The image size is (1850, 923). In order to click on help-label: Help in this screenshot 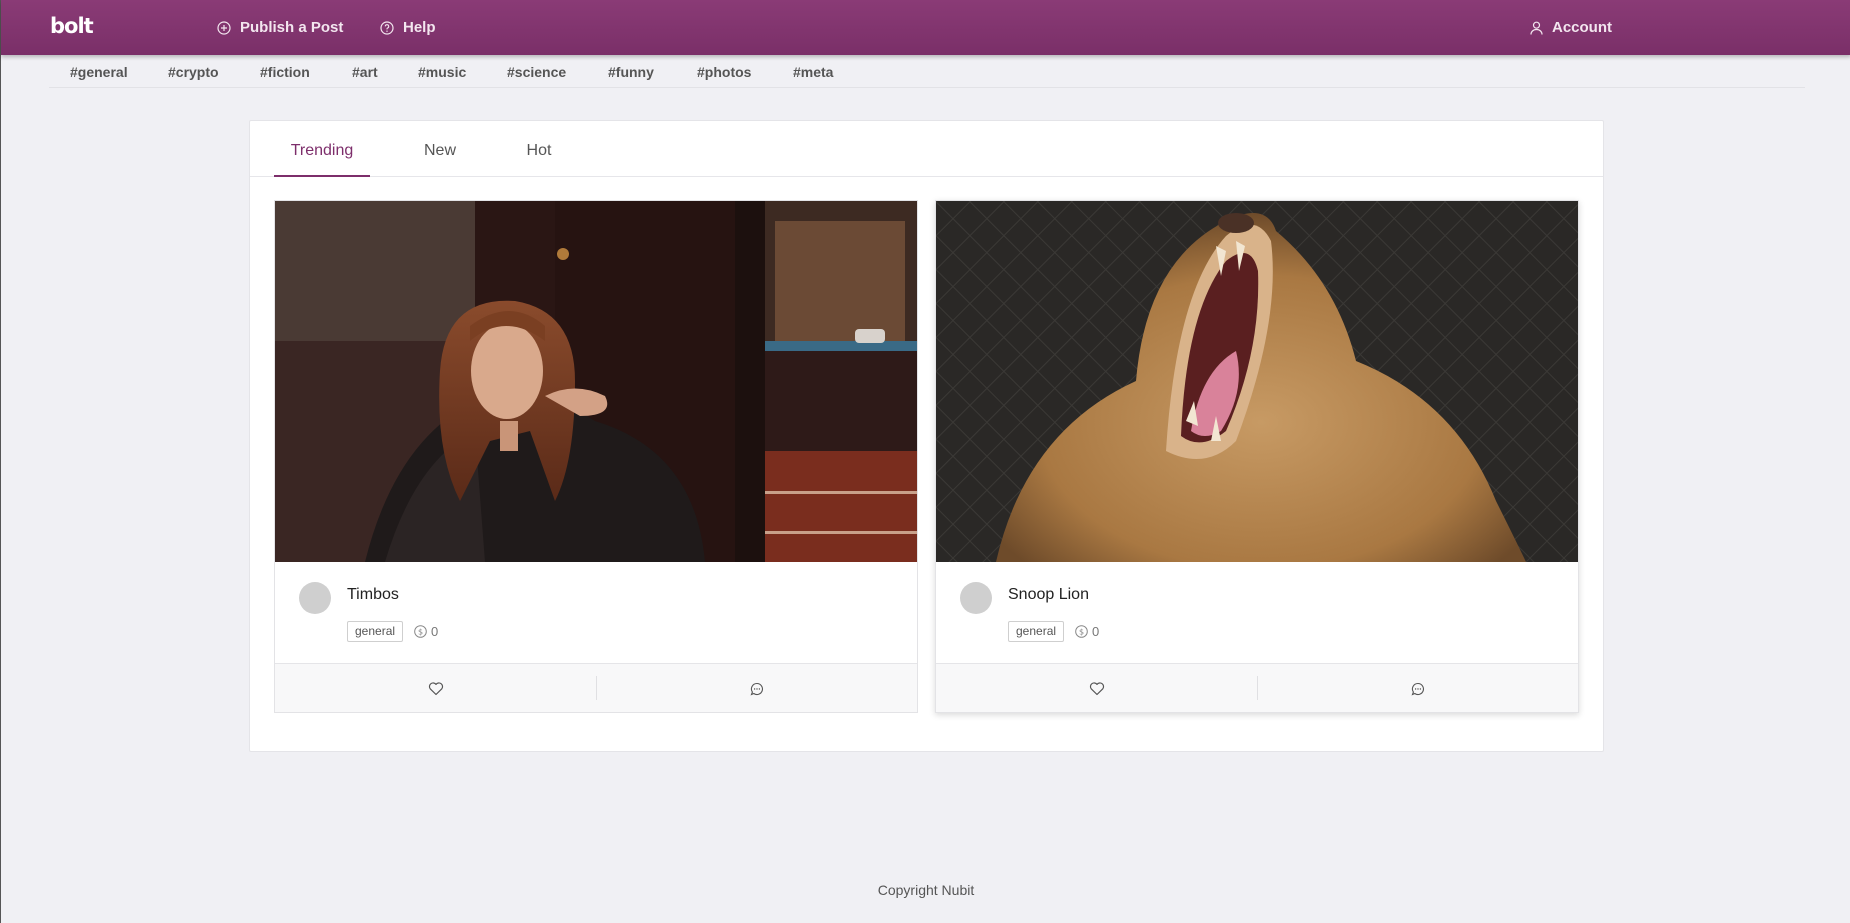, I will do `click(419, 27)`.